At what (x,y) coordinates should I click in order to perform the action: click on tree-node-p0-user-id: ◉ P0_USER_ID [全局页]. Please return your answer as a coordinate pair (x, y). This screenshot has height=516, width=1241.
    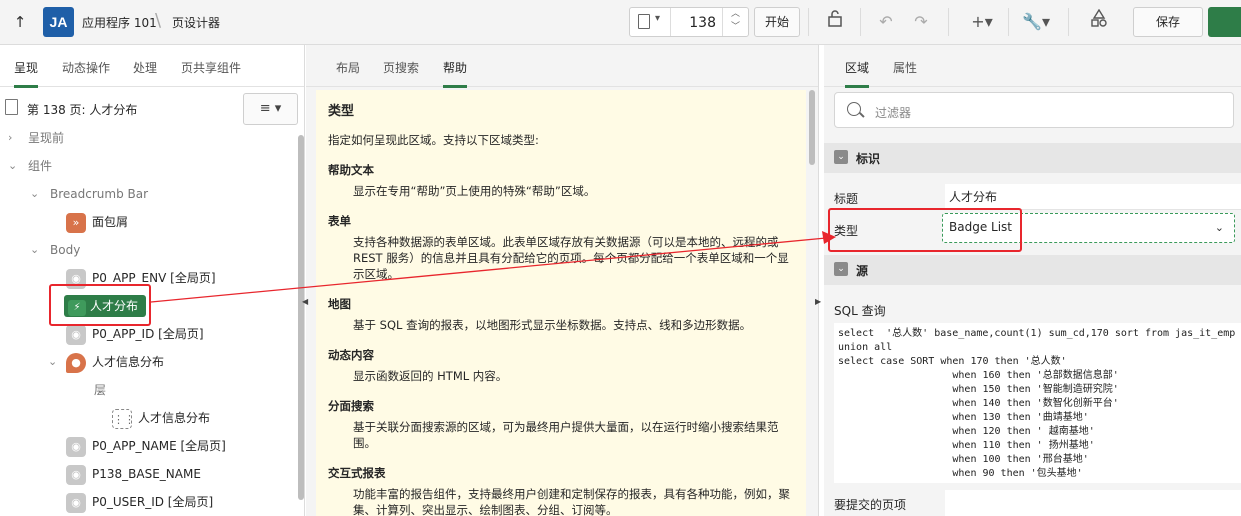
    Looking at the image, I should click on (139, 502).